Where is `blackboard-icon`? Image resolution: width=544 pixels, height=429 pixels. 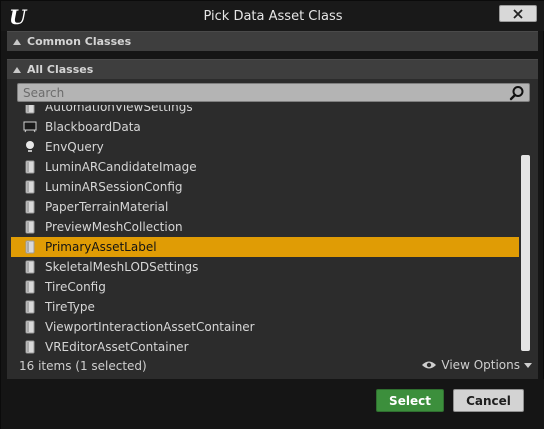 blackboard-icon is located at coordinates (30, 127).